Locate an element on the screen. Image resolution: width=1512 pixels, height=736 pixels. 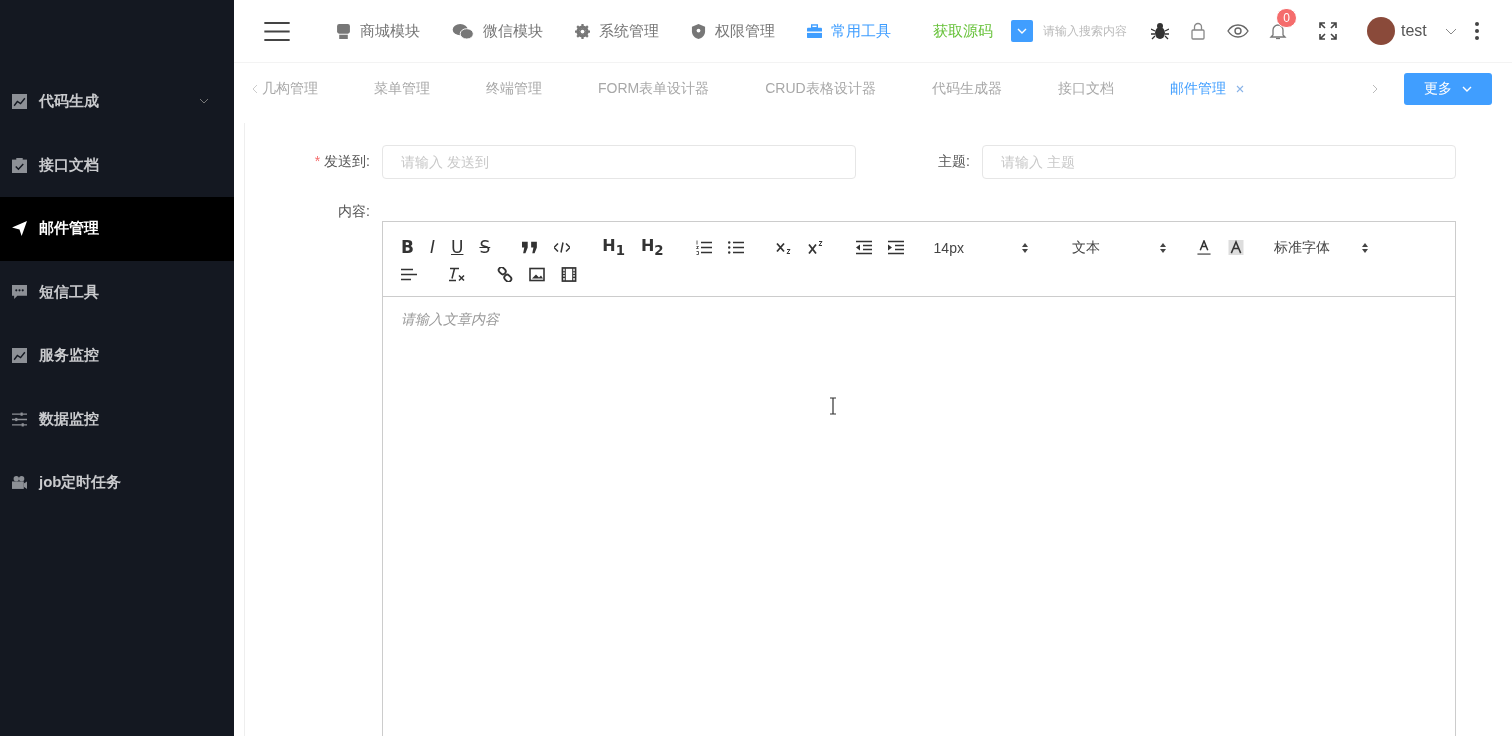
text-color-icon is located at coordinates (1203, 247).